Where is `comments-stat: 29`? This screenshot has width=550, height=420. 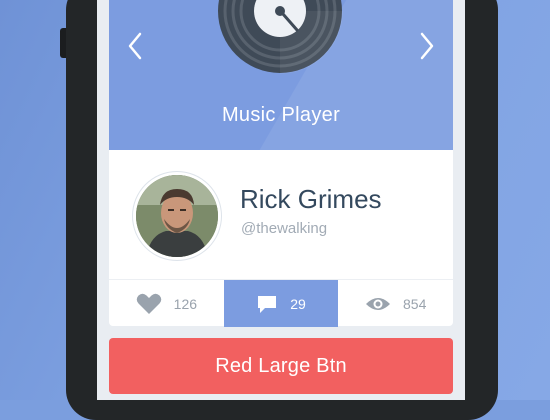 comments-stat: 29 is located at coordinates (281, 303).